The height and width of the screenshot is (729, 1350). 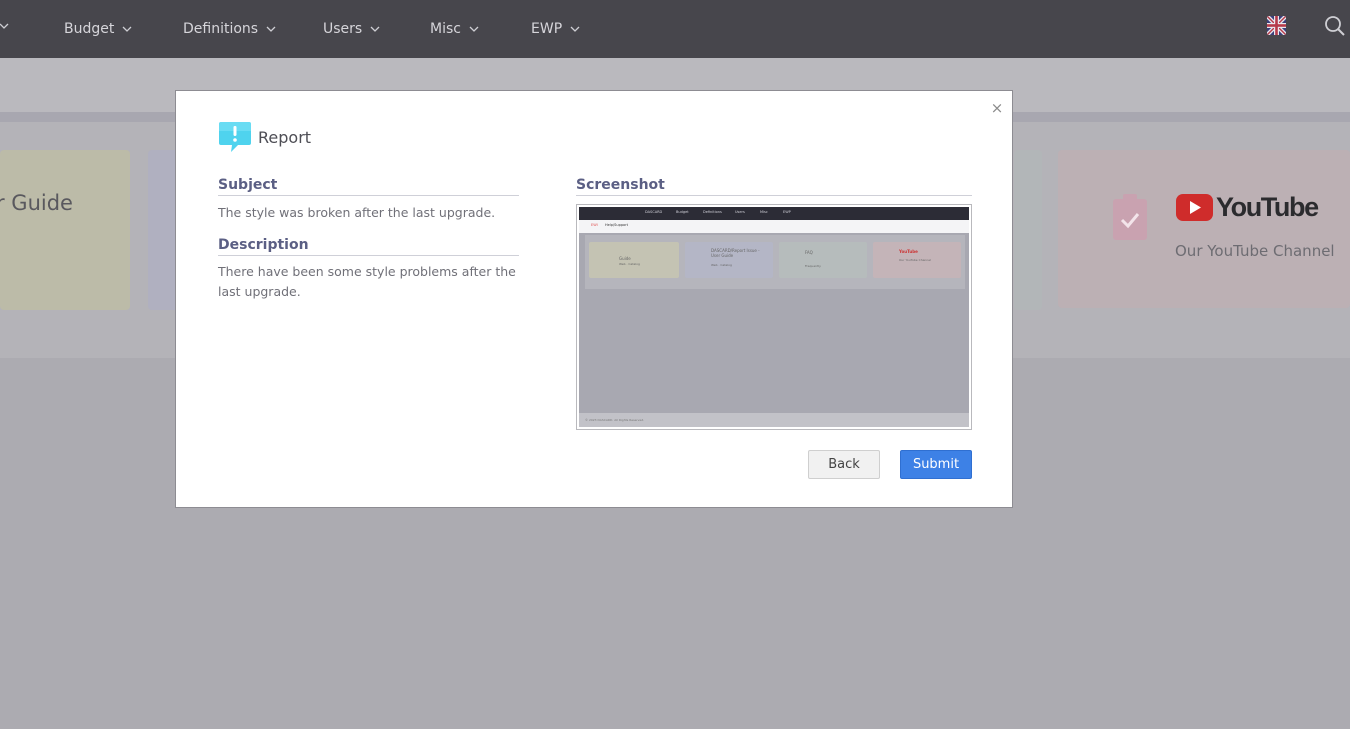 What do you see at coordinates (908, 251) in the screenshot?
I see `thumbnail-card-title: YouTube` at bounding box center [908, 251].